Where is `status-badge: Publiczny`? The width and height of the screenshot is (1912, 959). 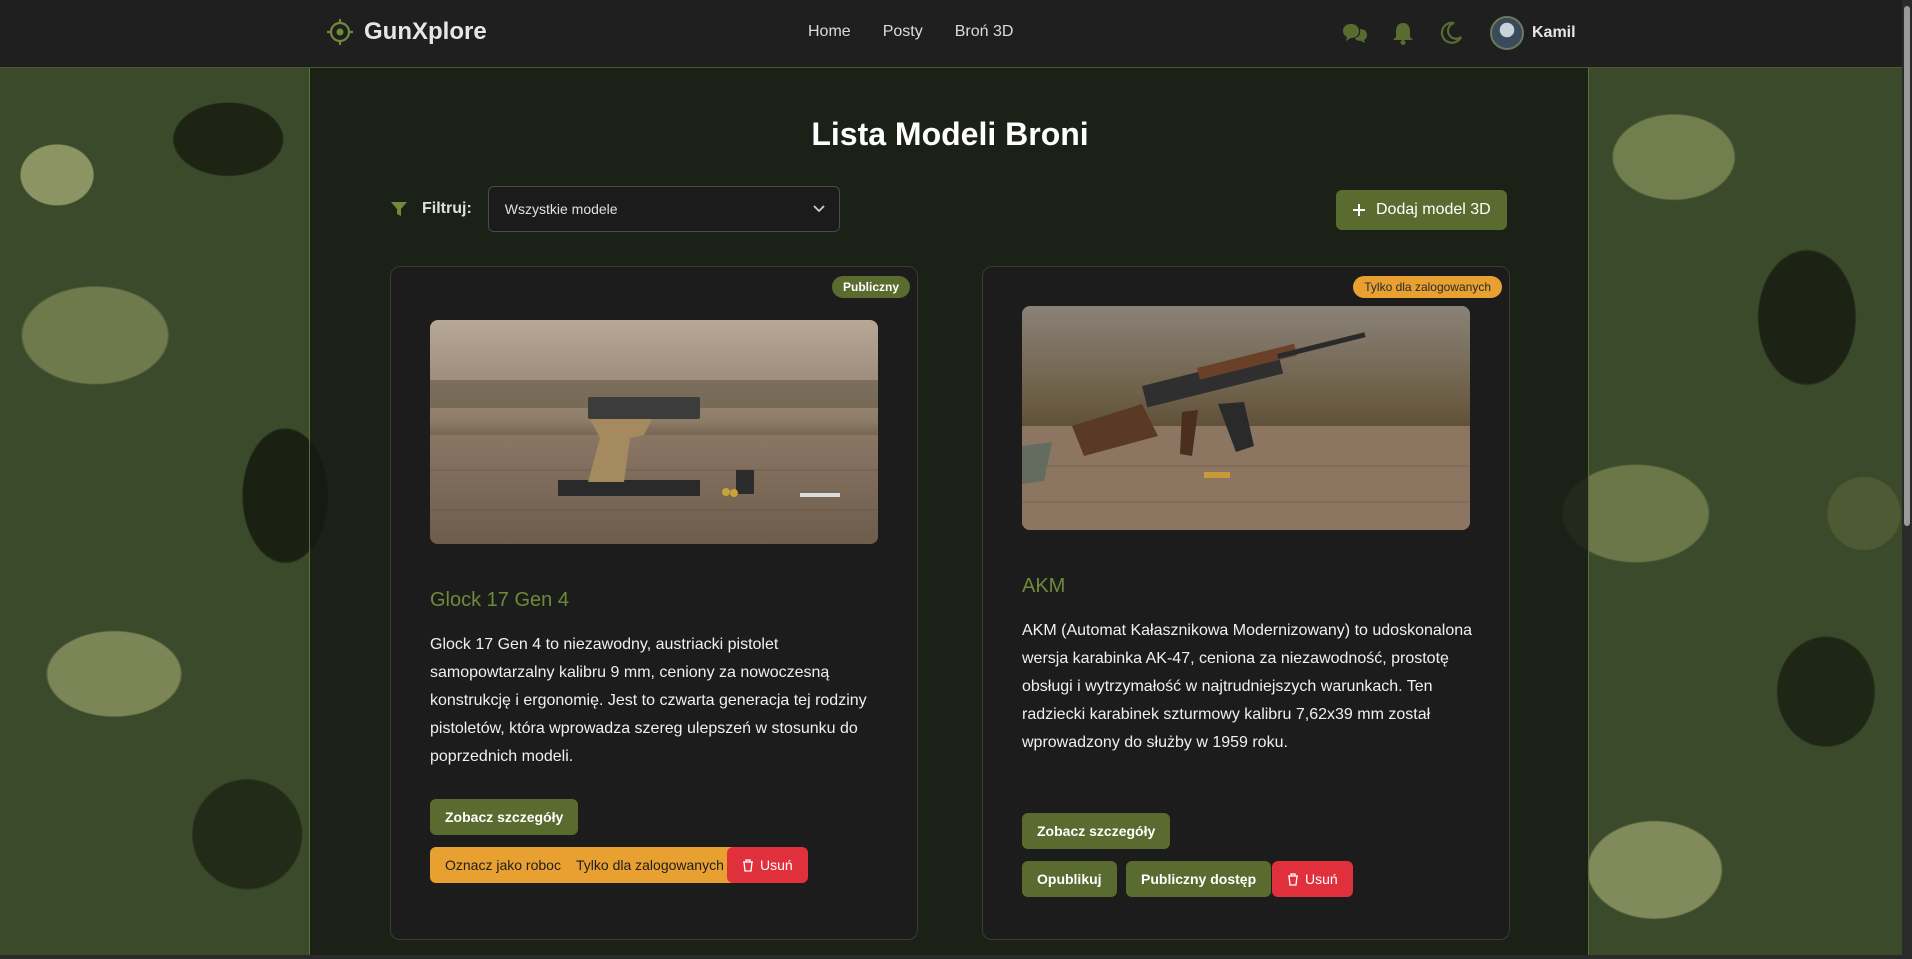 status-badge: Publiczny is located at coordinates (870, 287).